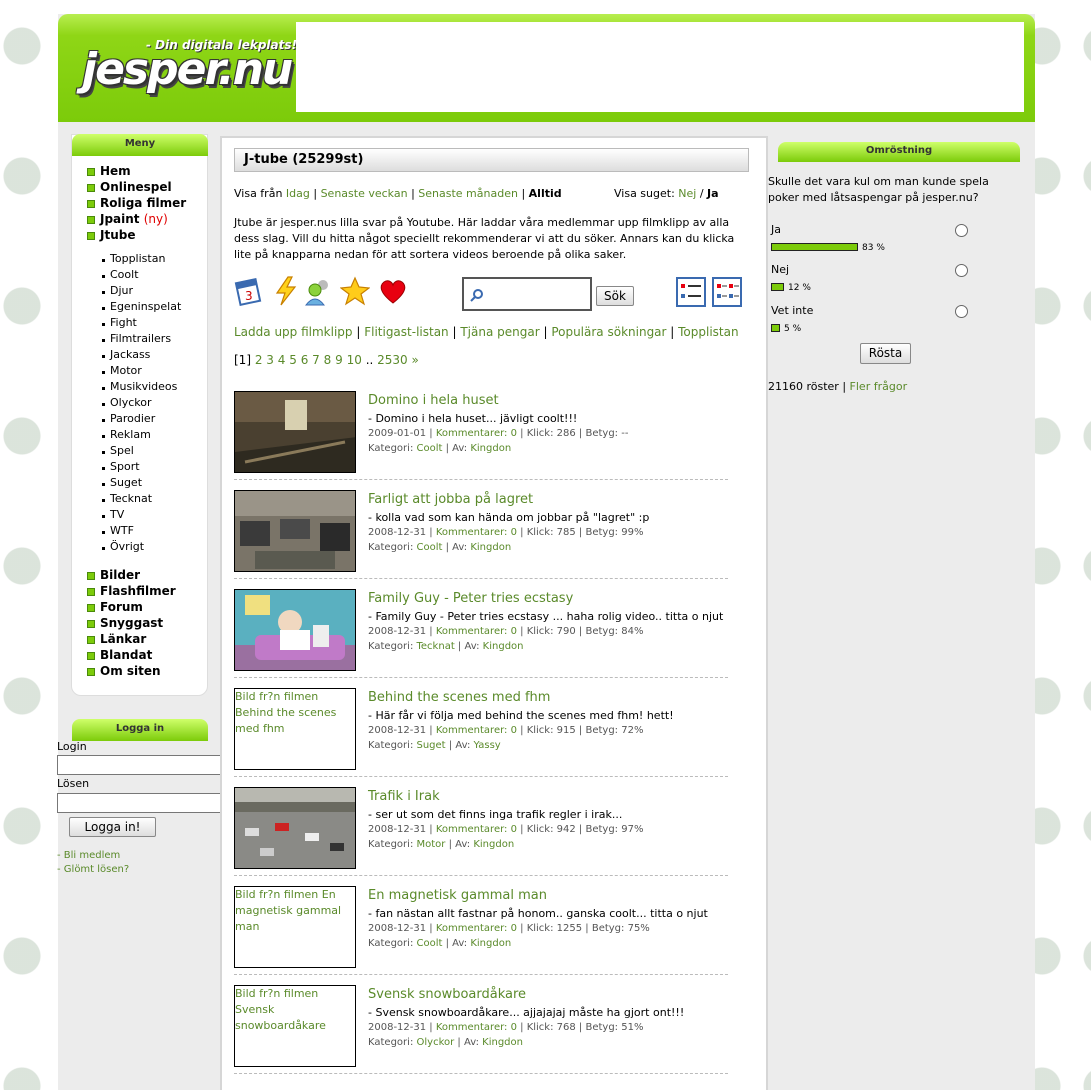 The width and height of the screenshot is (1091, 1090). Describe the element at coordinates (136, 339) in the screenshot. I see `submenu-item-5: Filmtrailers` at that location.